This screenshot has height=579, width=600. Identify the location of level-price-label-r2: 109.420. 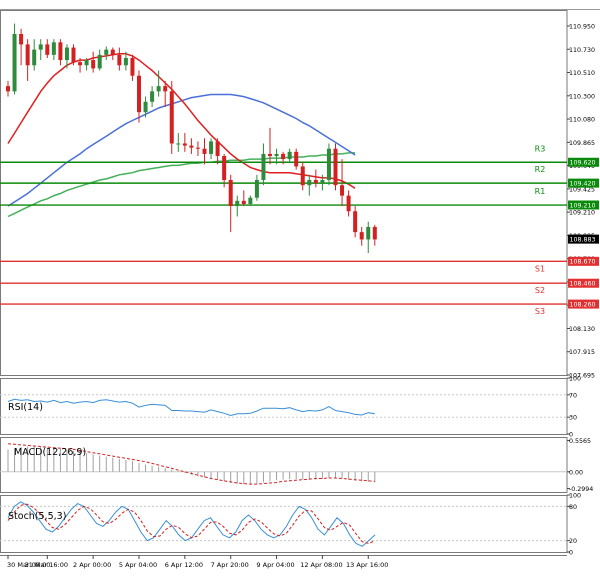
(583, 183).